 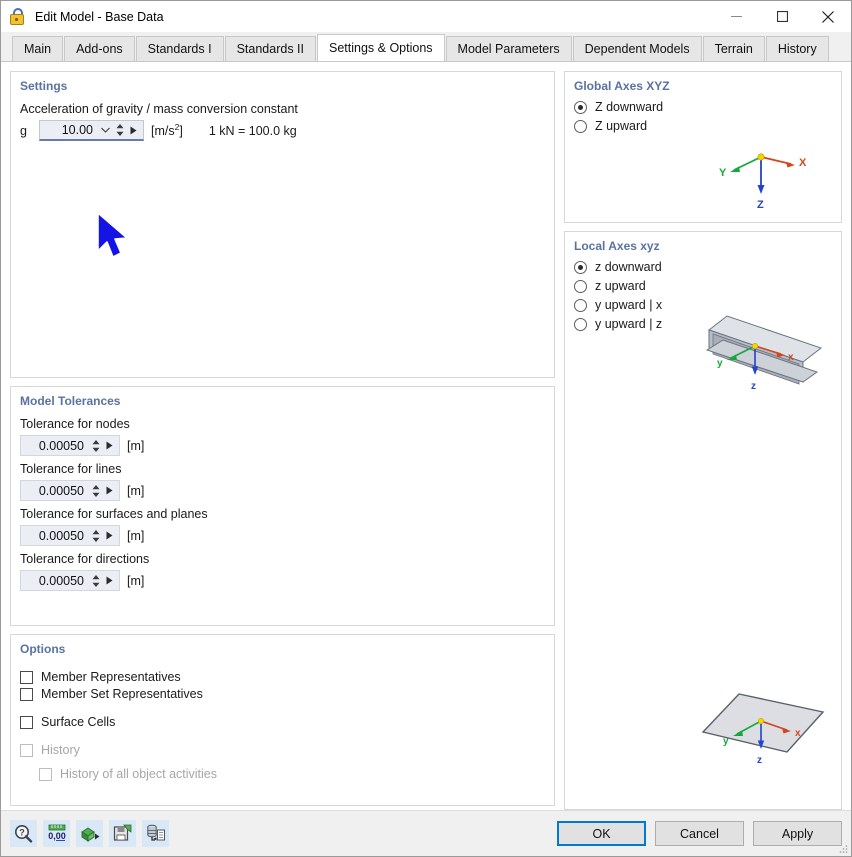 I want to click on tolerance-directions-input: 0.00050, so click(x=70, y=580).